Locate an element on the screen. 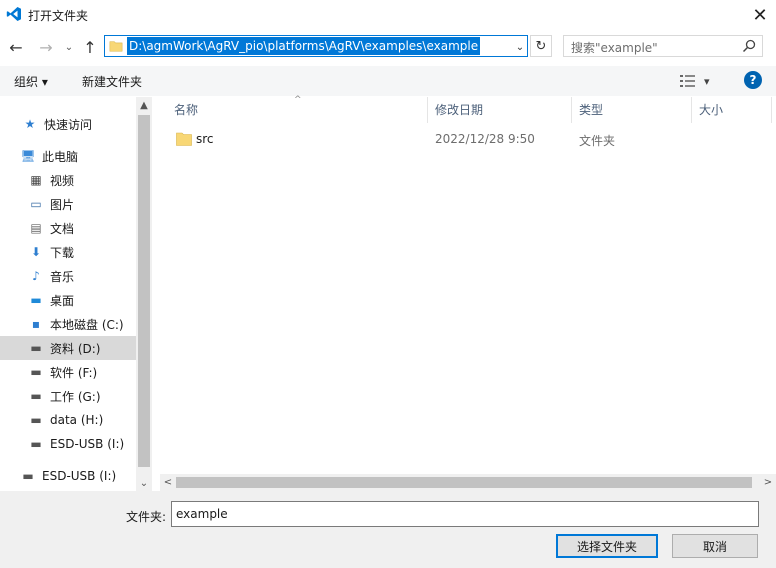  column-header-size: 大小 is located at coordinates (711, 110).